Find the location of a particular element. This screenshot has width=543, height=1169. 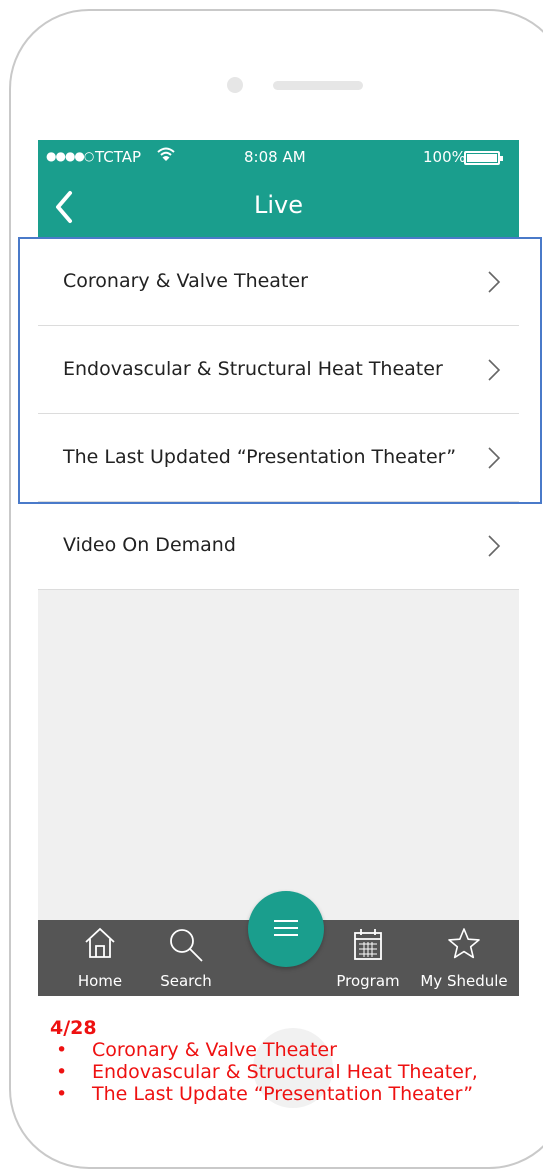

status-bar: ●●●●○ TCTAP 8:08 AM 100% is located at coordinates (278, 159).